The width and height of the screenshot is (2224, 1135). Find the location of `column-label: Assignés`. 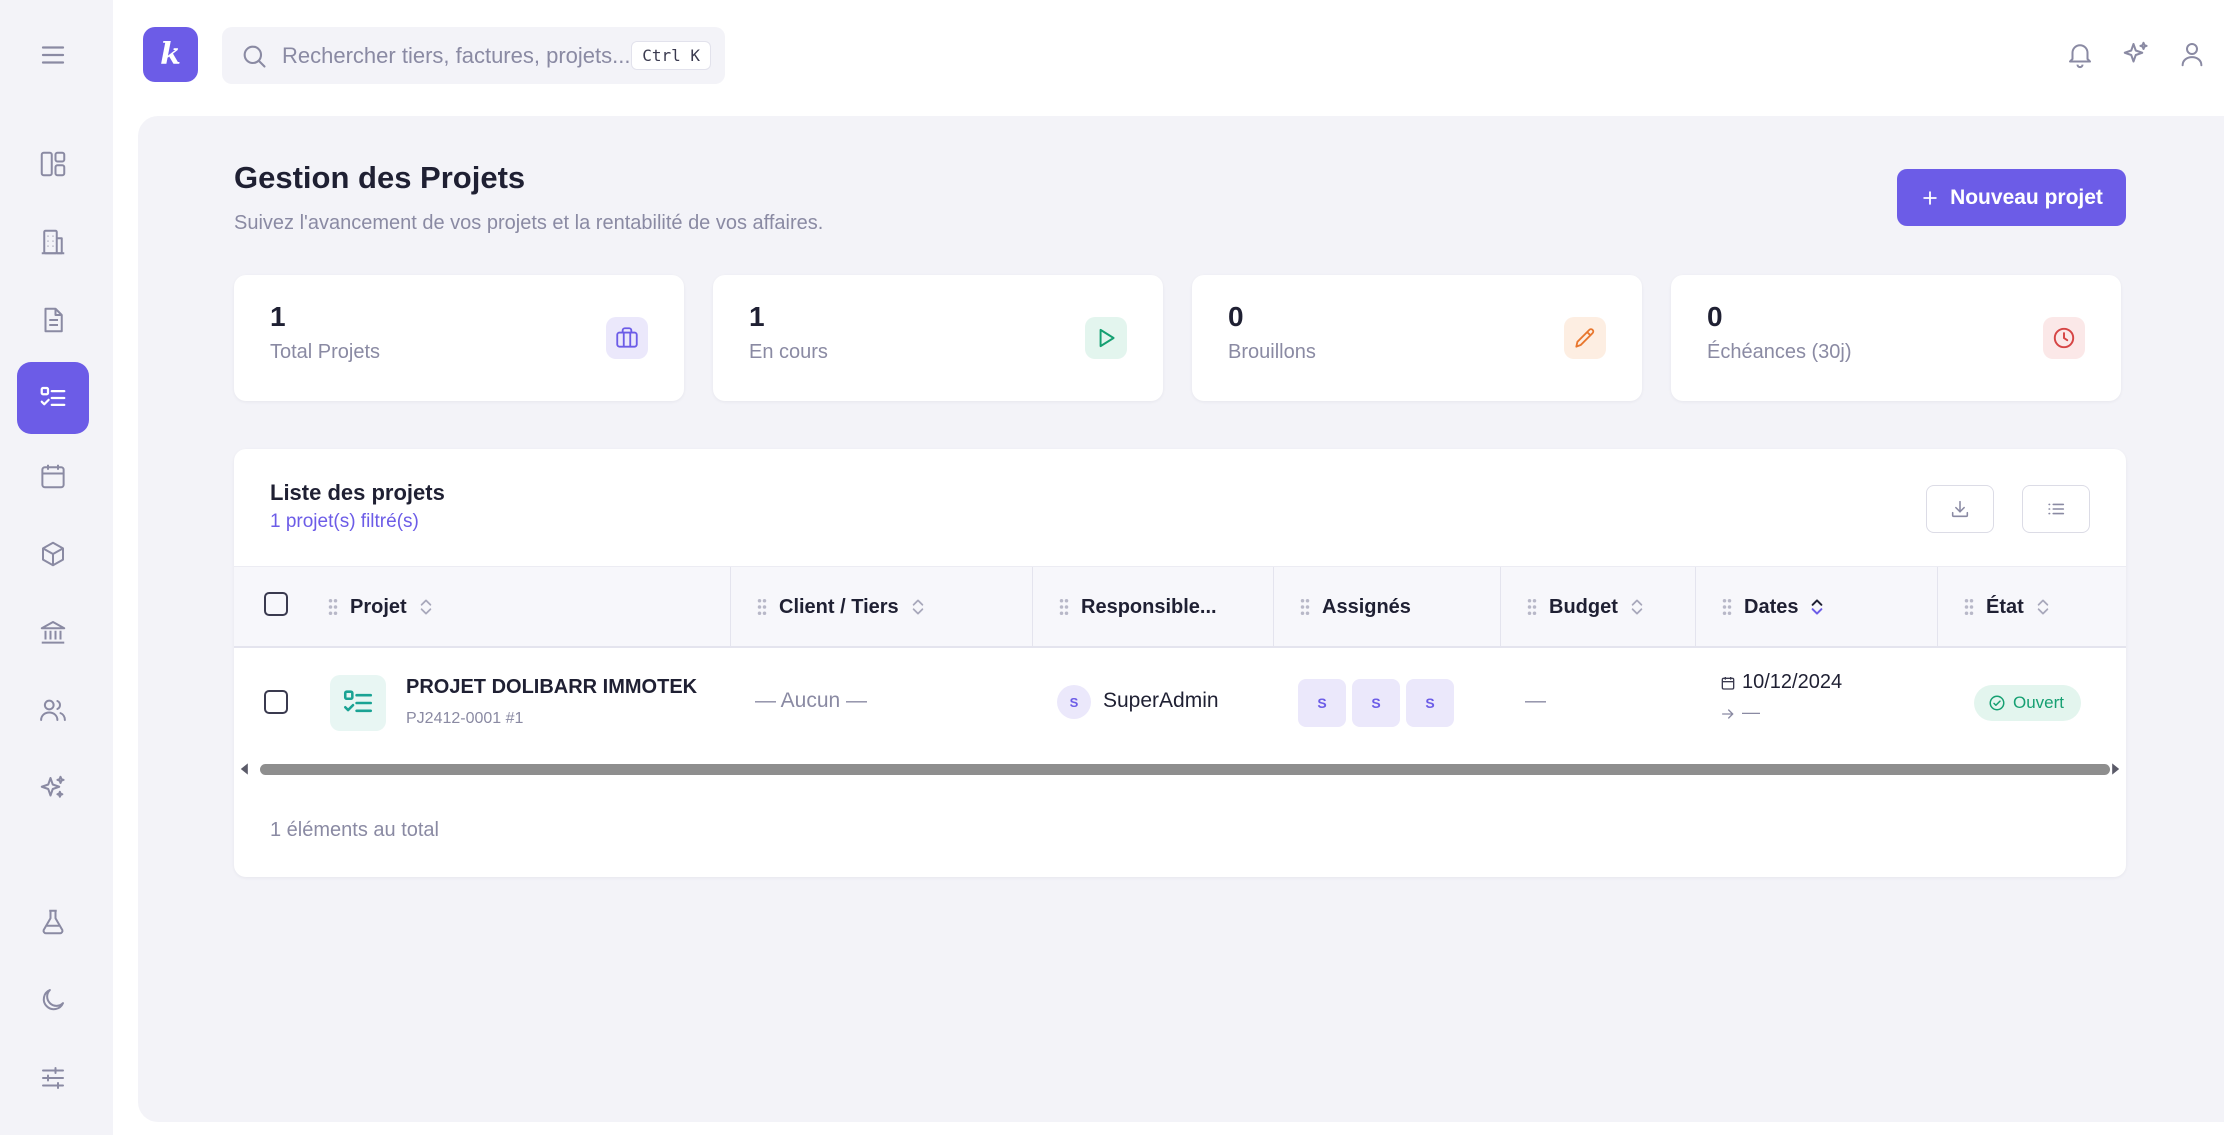

column-label: Assignés is located at coordinates (1366, 606).